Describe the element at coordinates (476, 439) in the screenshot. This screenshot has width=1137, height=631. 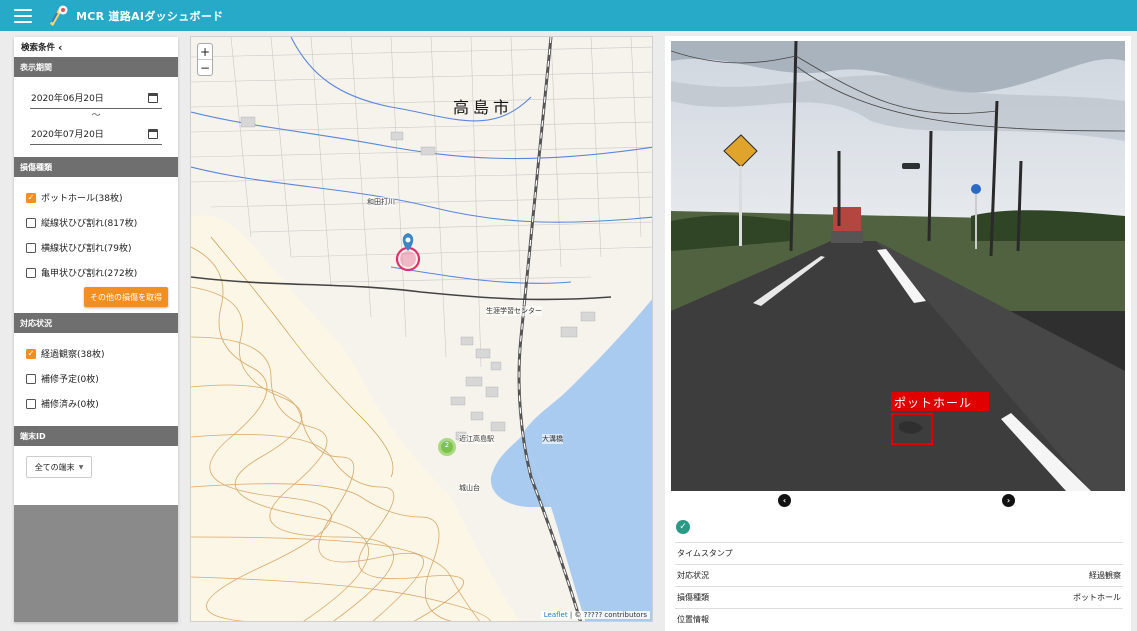
I see `map-station-label: 近江高島駅` at that location.